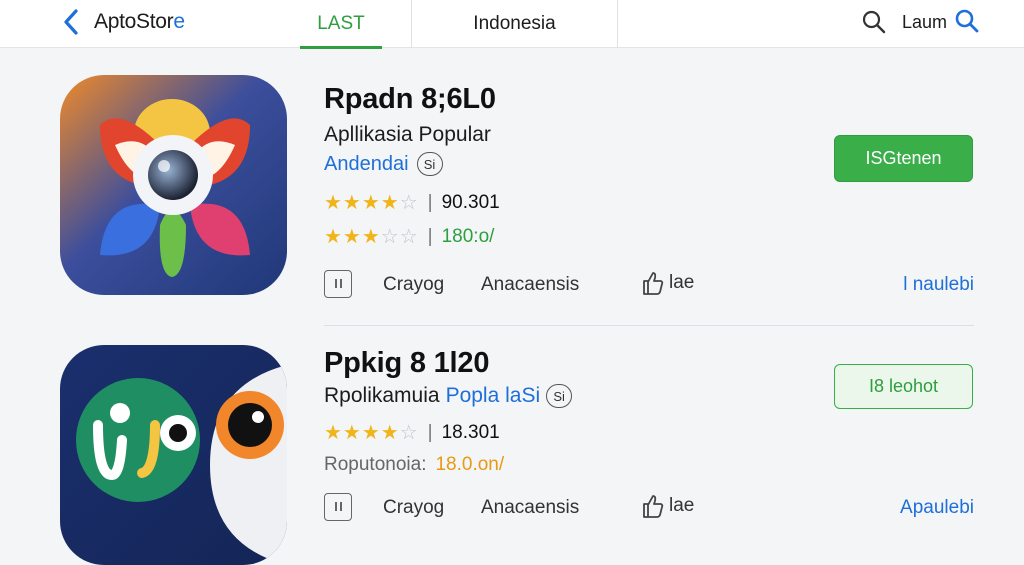 The image size is (1024, 565). Describe the element at coordinates (470, 464) in the screenshot. I see `download-count: 18.0.on/` at that location.